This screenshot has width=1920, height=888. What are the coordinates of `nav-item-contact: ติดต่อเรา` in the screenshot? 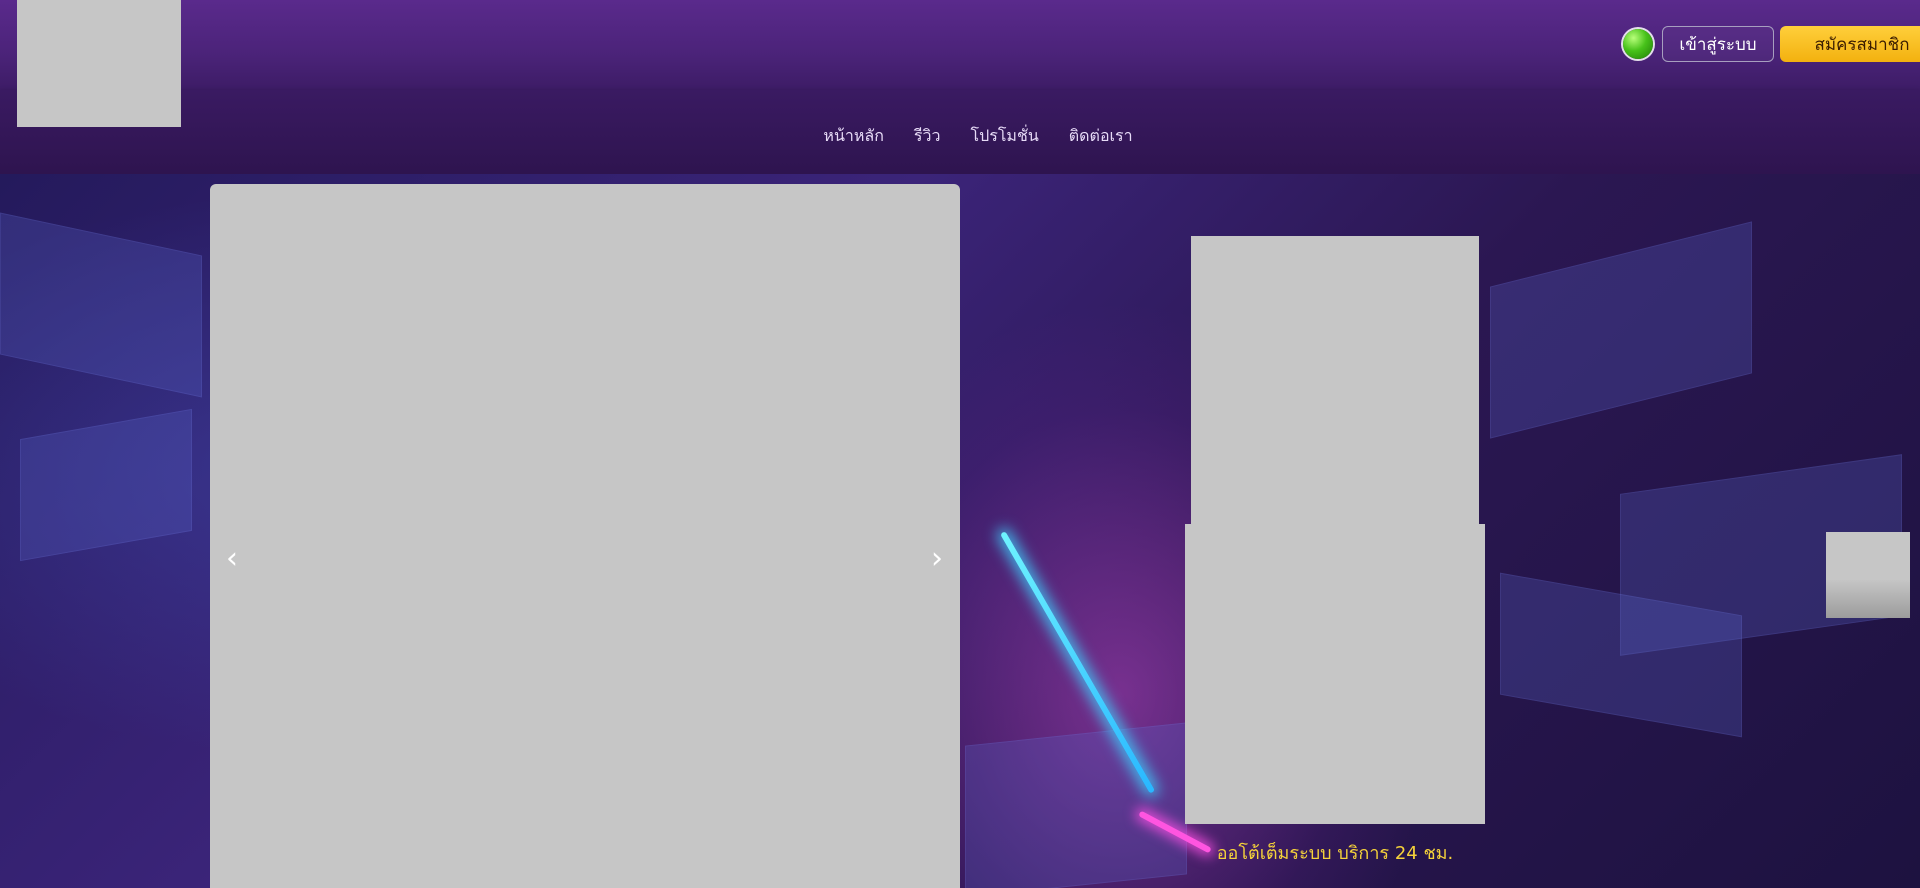 It's located at (1101, 136).